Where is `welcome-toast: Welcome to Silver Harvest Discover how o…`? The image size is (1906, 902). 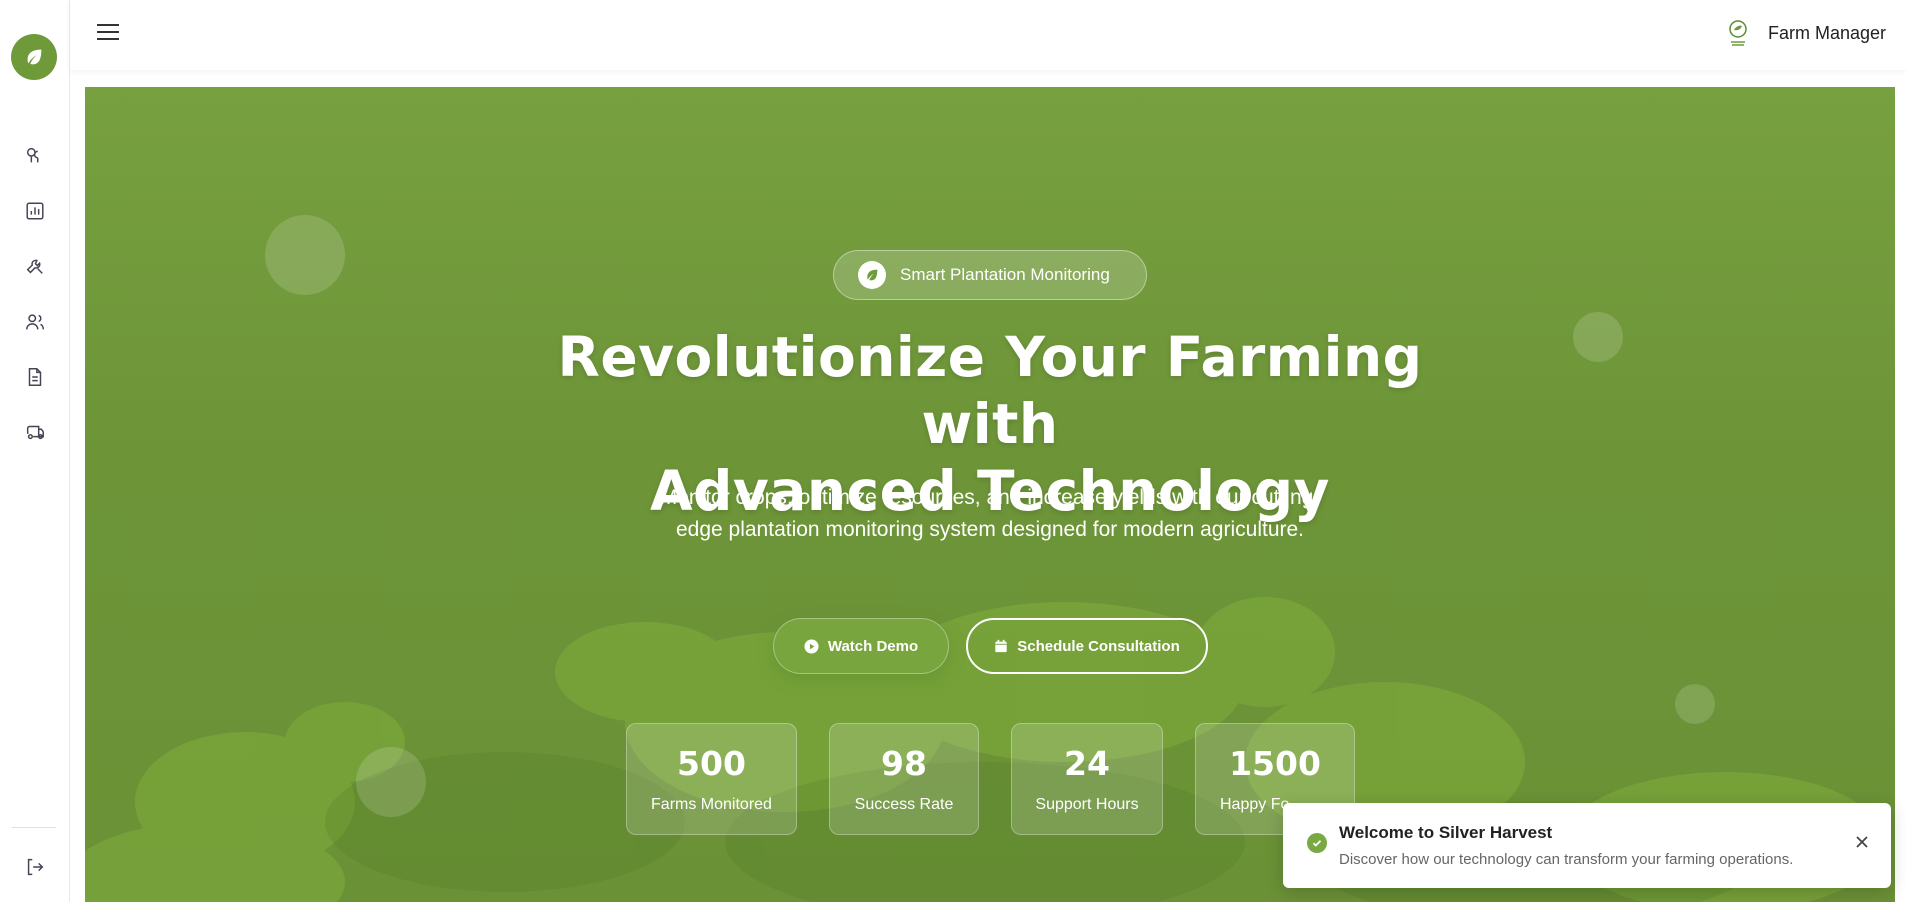 welcome-toast: Welcome to Silver Harvest Discover how o… is located at coordinates (1587, 845).